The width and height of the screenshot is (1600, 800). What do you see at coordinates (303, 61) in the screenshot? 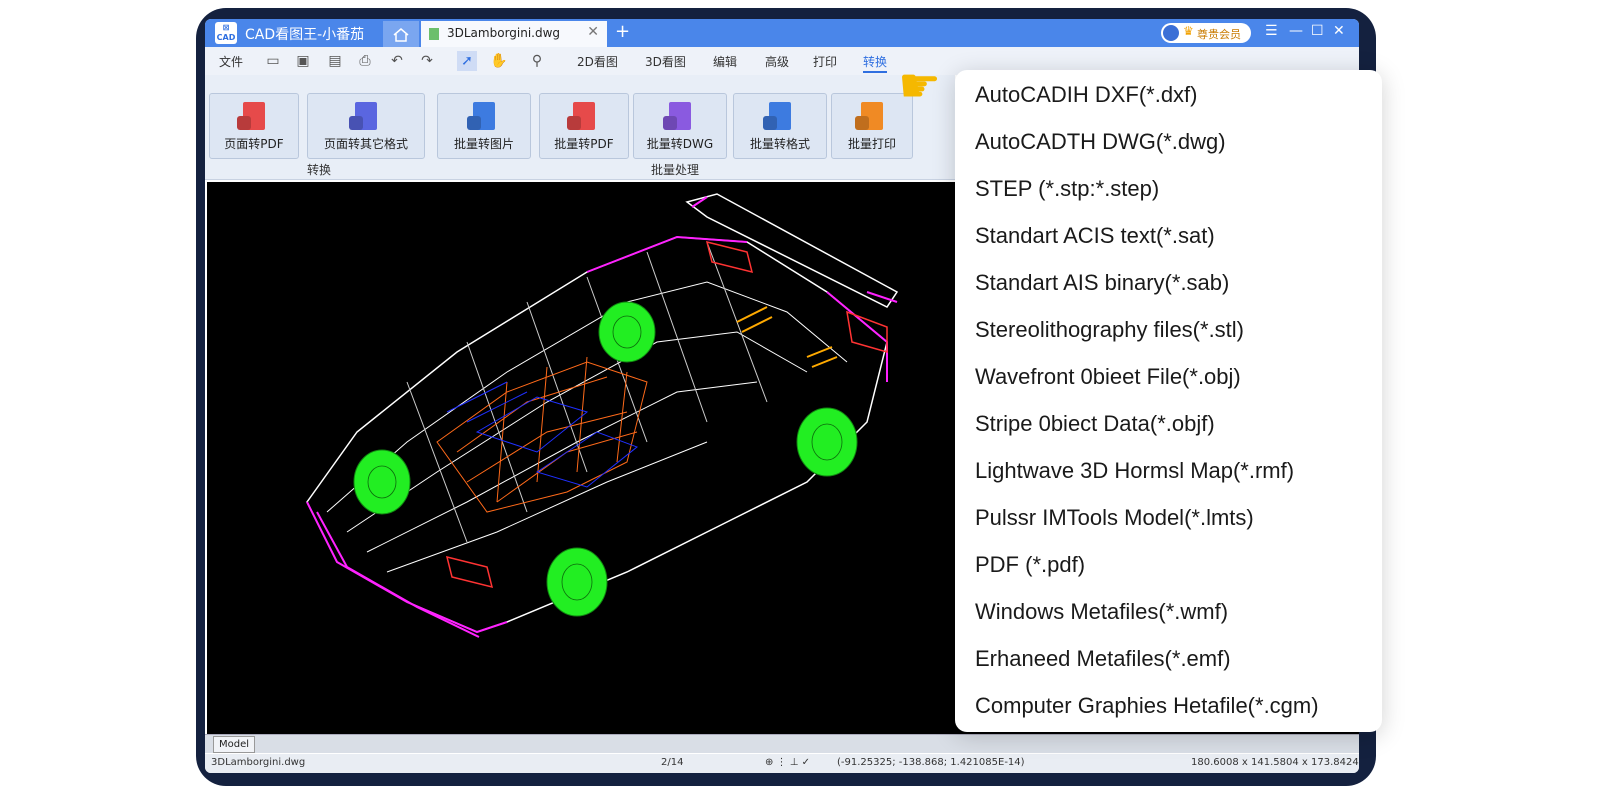
I see `save-icon: ▣` at bounding box center [303, 61].